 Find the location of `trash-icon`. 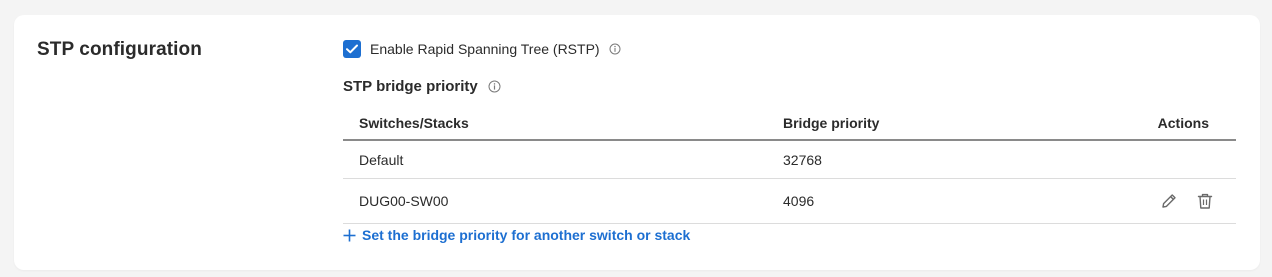

trash-icon is located at coordinates (1205, 201).